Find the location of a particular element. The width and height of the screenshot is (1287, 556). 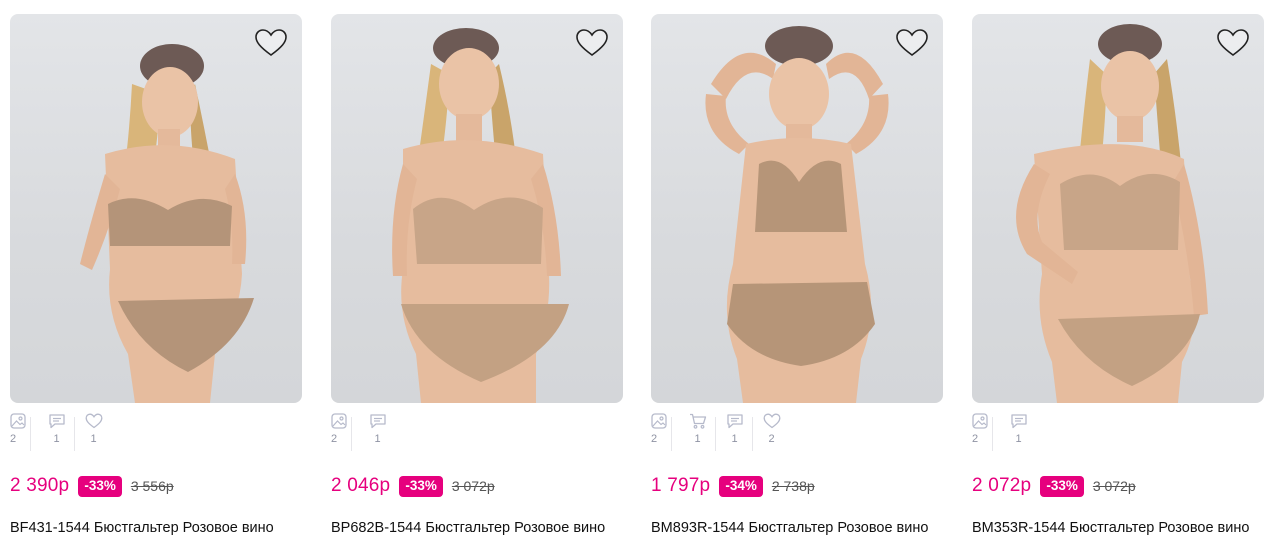

price-row: 2 390р -33% 3 556р is located at coordinates (92, 486).